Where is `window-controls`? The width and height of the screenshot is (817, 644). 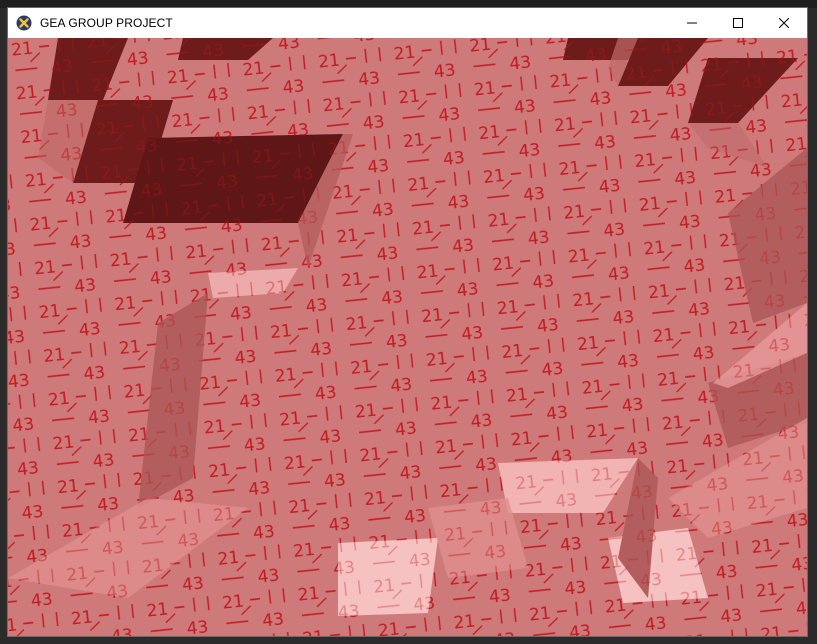
window-controls is located at coordinates (738, 23).